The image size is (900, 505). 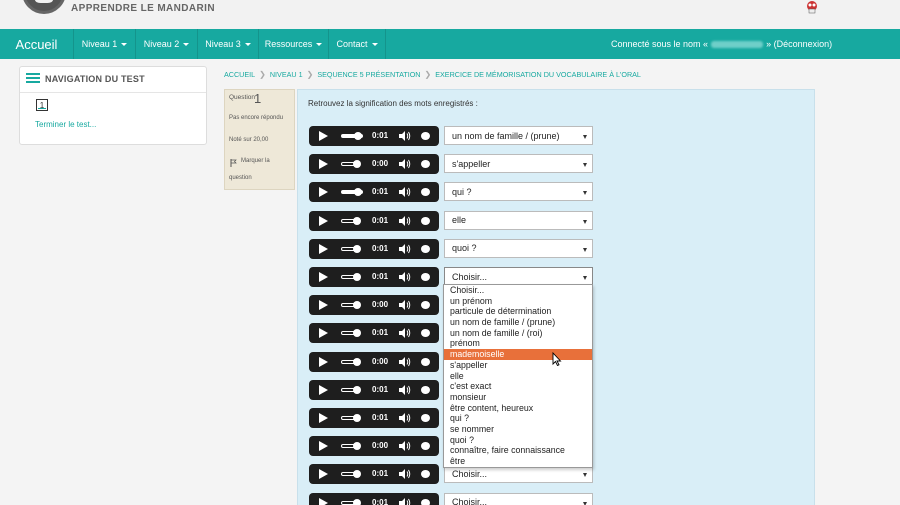 I want to click on dropdown-option: particule de détermination, so click(x=518, y=311).